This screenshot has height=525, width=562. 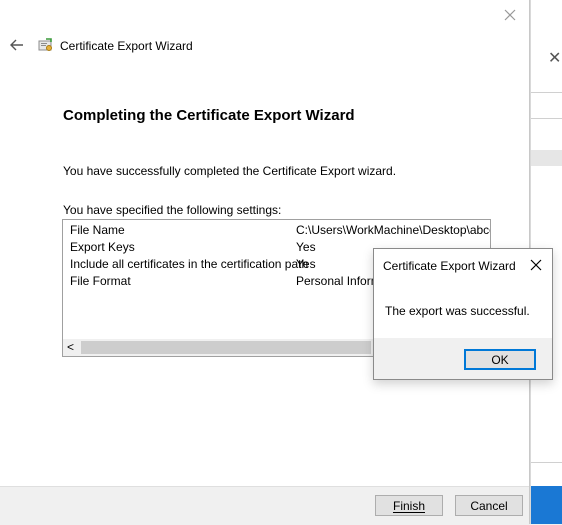 I want to click on dialog-title: Certificate Export Wizard, so click(x=449, y=266).